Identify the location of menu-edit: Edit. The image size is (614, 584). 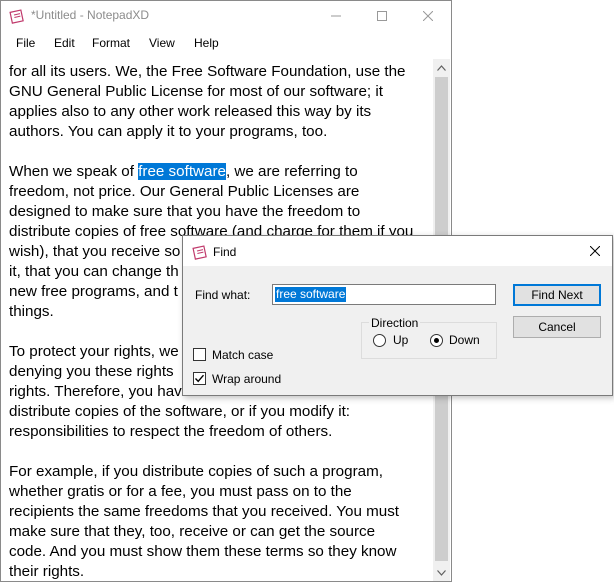
(64, 43).